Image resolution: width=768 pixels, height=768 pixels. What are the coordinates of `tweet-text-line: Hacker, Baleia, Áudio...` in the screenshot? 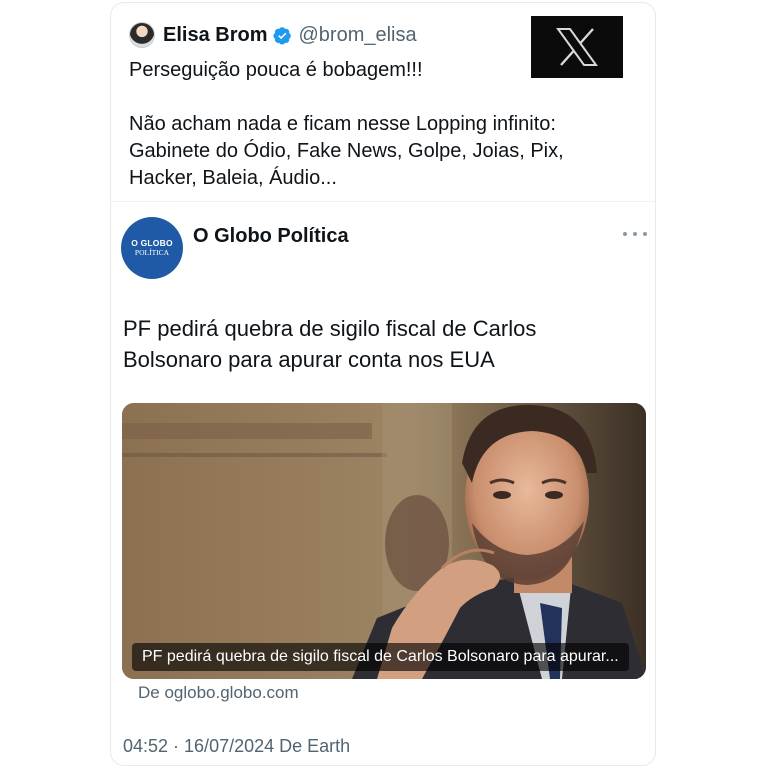 It's located at (233, 178).